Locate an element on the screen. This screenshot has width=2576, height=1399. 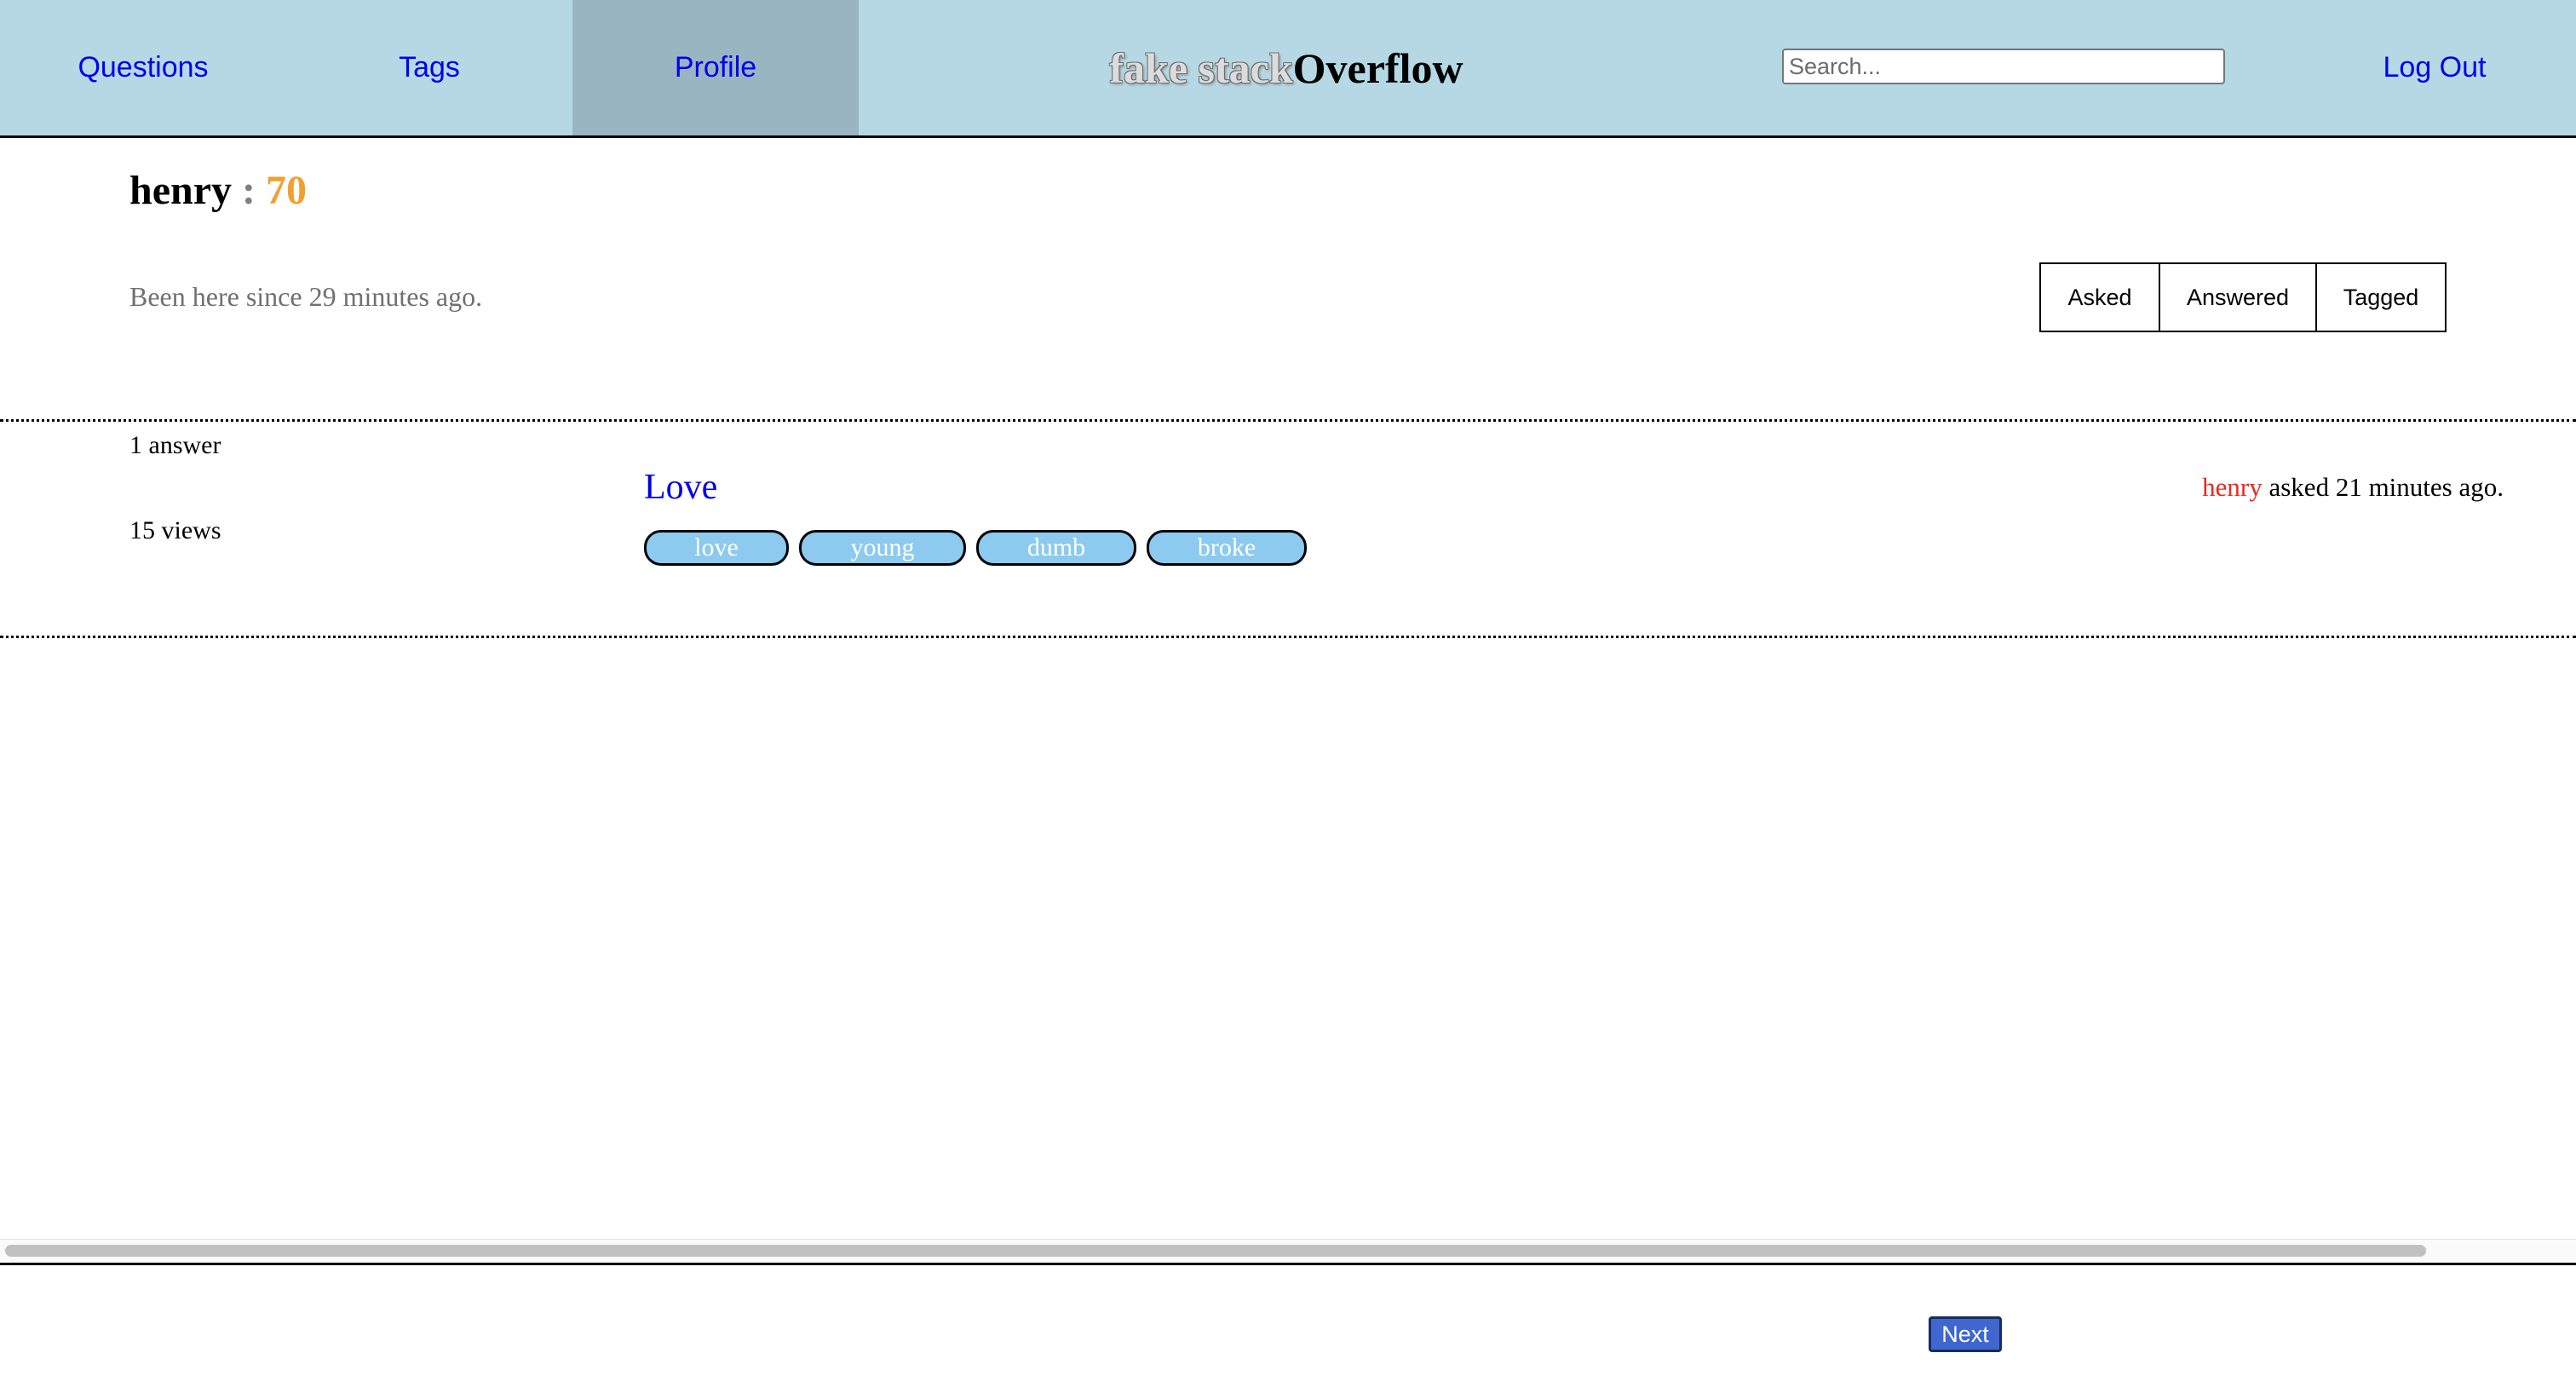
profile-reputation: 70 is located at coordinates (286, 190).